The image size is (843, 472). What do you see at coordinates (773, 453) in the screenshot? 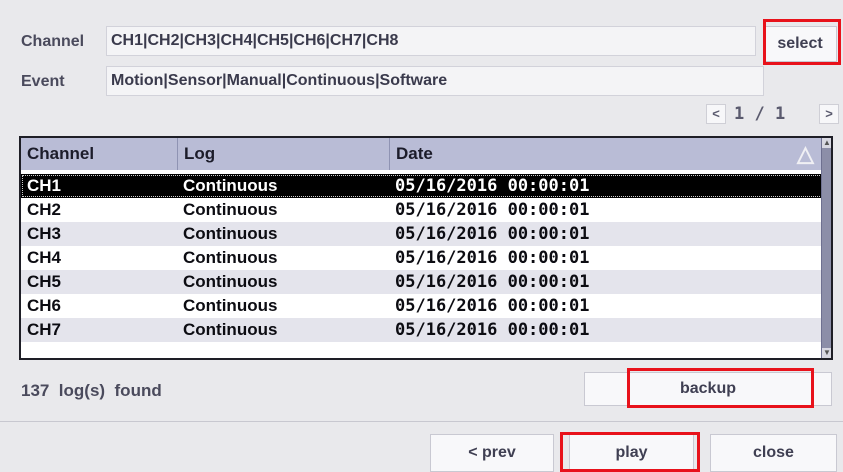
I see `close-button: close` at bounding box center [773, 453].